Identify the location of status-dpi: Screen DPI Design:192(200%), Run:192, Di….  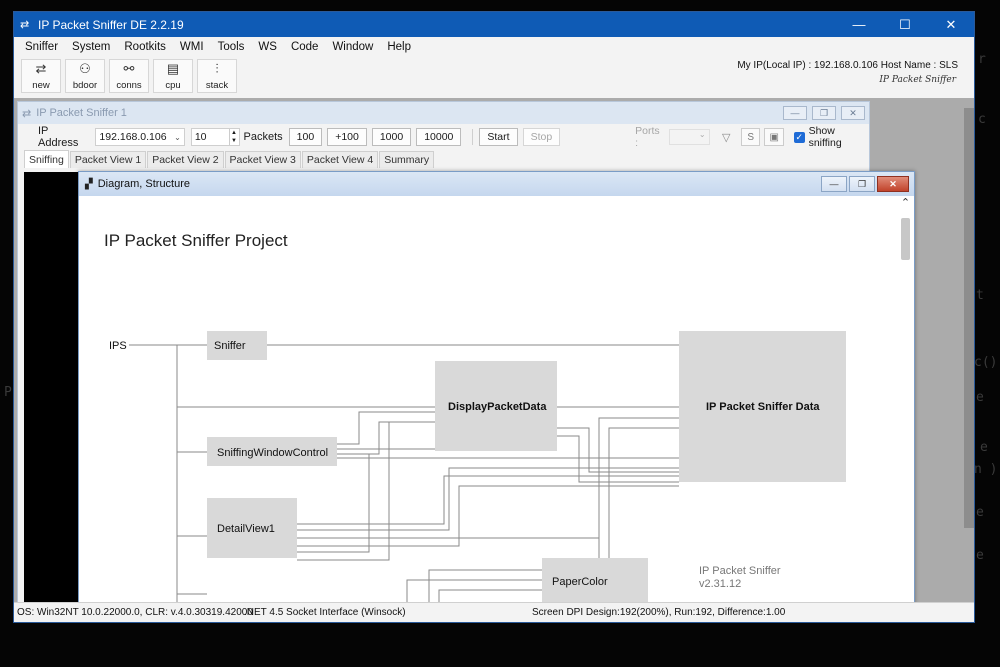
(659, 612).